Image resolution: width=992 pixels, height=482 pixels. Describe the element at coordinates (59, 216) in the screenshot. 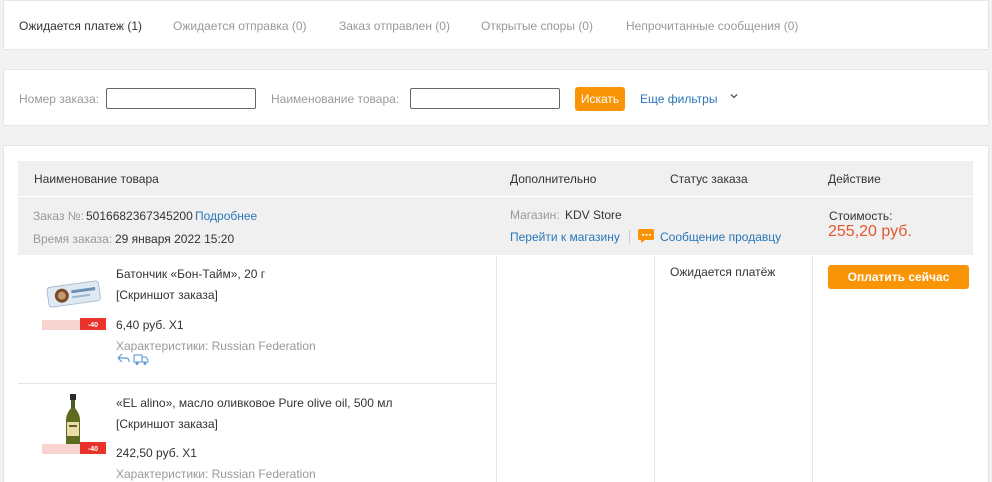

I see `order-number-label: Заказ №:` at that location.